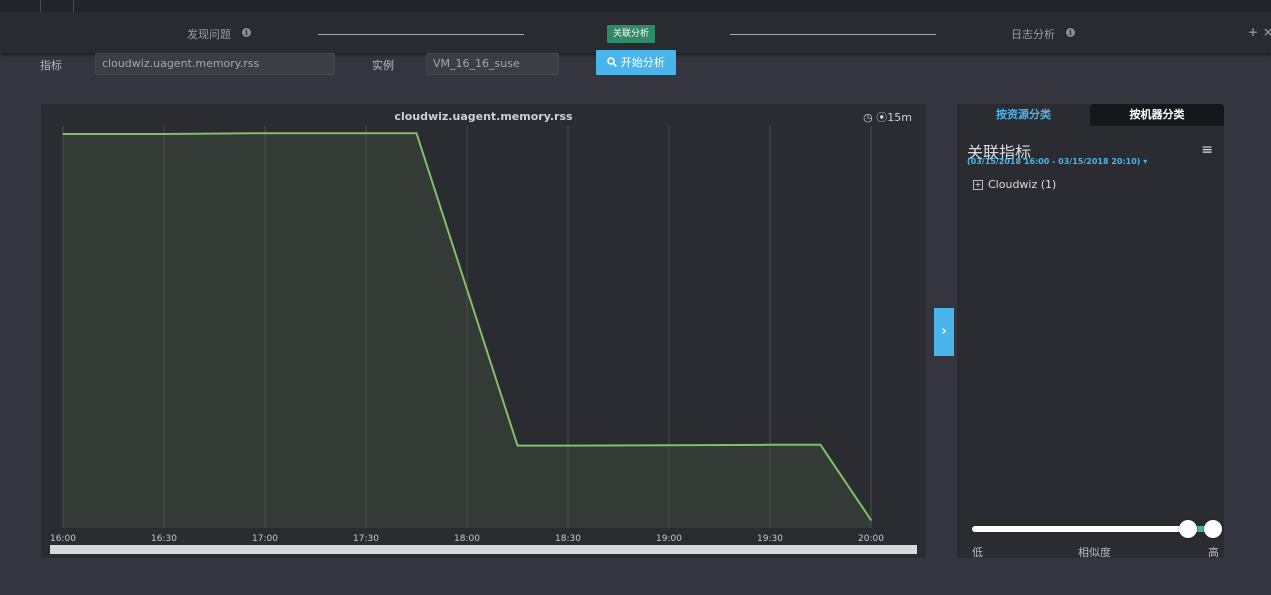 This screenshot has width=1271, height=595. Describe the element at coordinates (492, 64) in the screenshot. I see `instance-input: VM_16_16_suse` at that location.